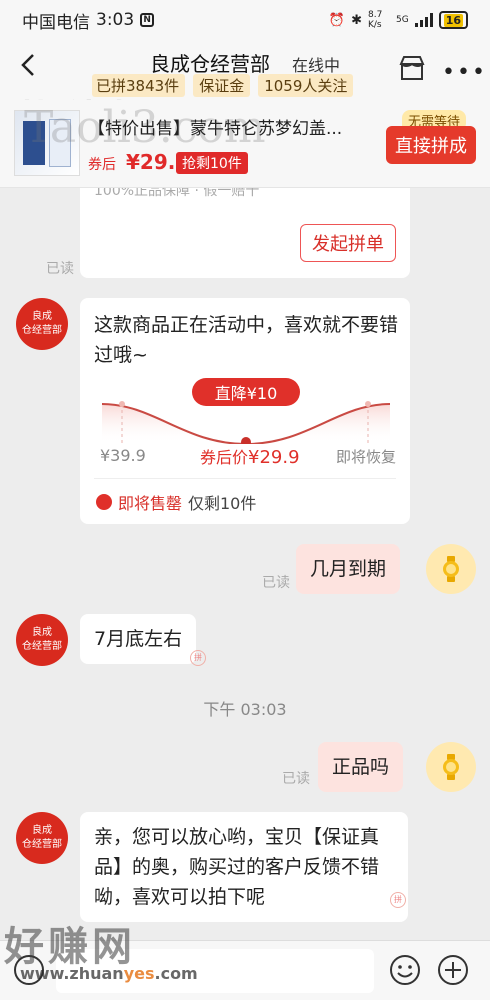  Describe the element at coordinates (245, 20) in the screenshot. I see `status-bar: 中国电信 3:03 N ⏰ ✱ 8.7 K/s 5G 16` at that location.